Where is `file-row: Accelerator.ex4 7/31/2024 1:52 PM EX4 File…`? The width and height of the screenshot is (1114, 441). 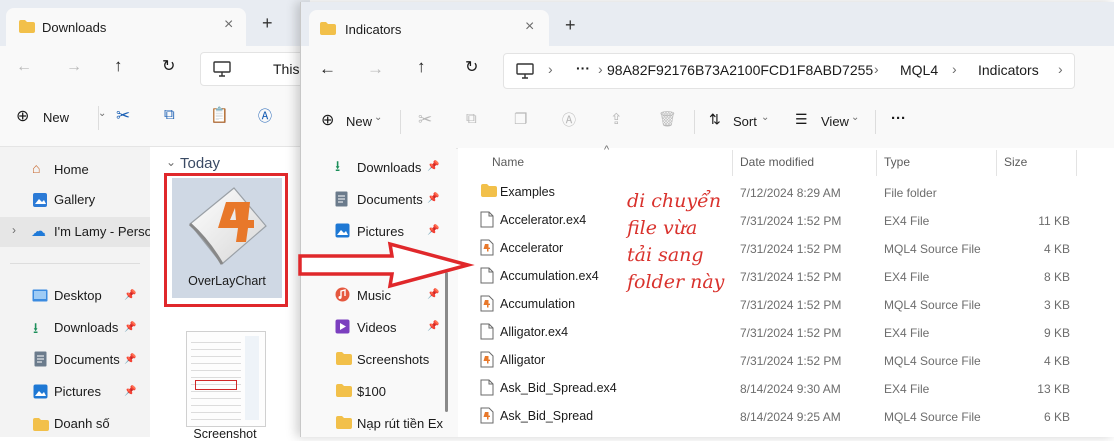 file-row: Accelerator.ex4 7/31/2024 1:52 PM EX4 File… is located at coordinates (786, 220).